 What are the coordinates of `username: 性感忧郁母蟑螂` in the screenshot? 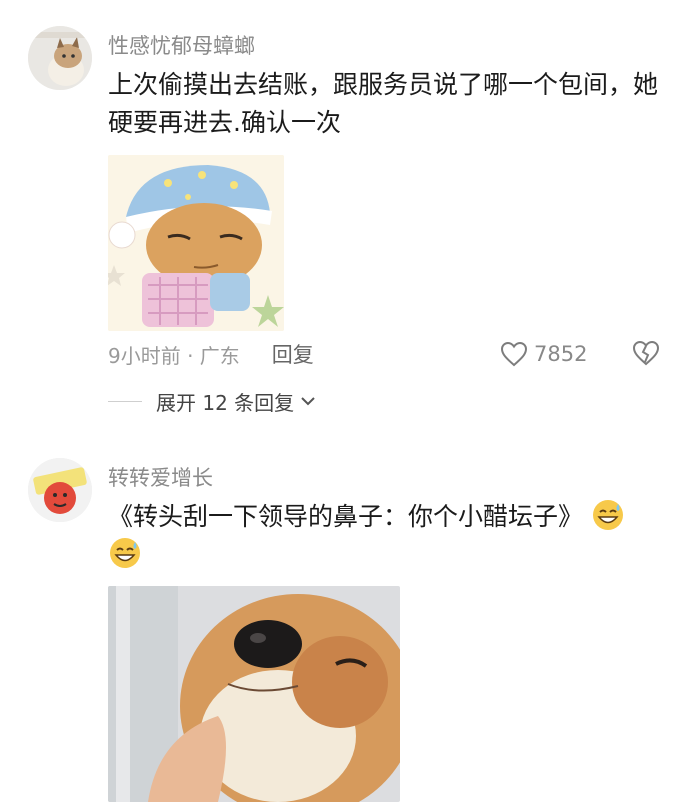 It's located at (181, 45).